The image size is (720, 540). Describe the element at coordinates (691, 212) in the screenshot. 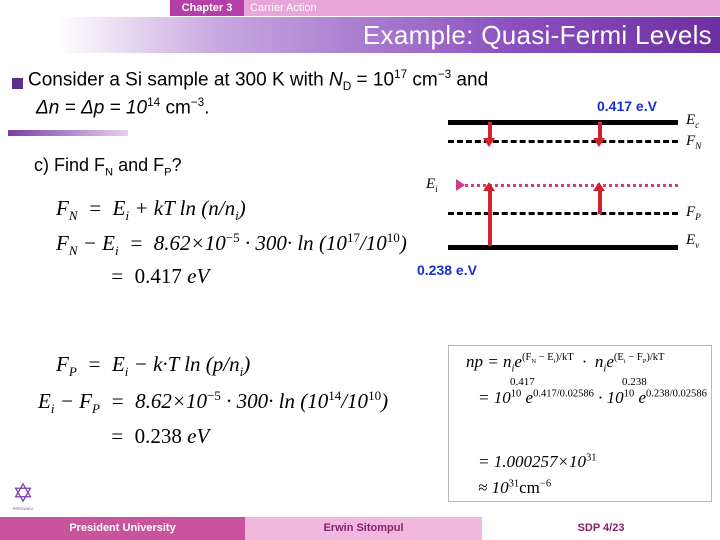

I see `label-fp-text: F` at that location.